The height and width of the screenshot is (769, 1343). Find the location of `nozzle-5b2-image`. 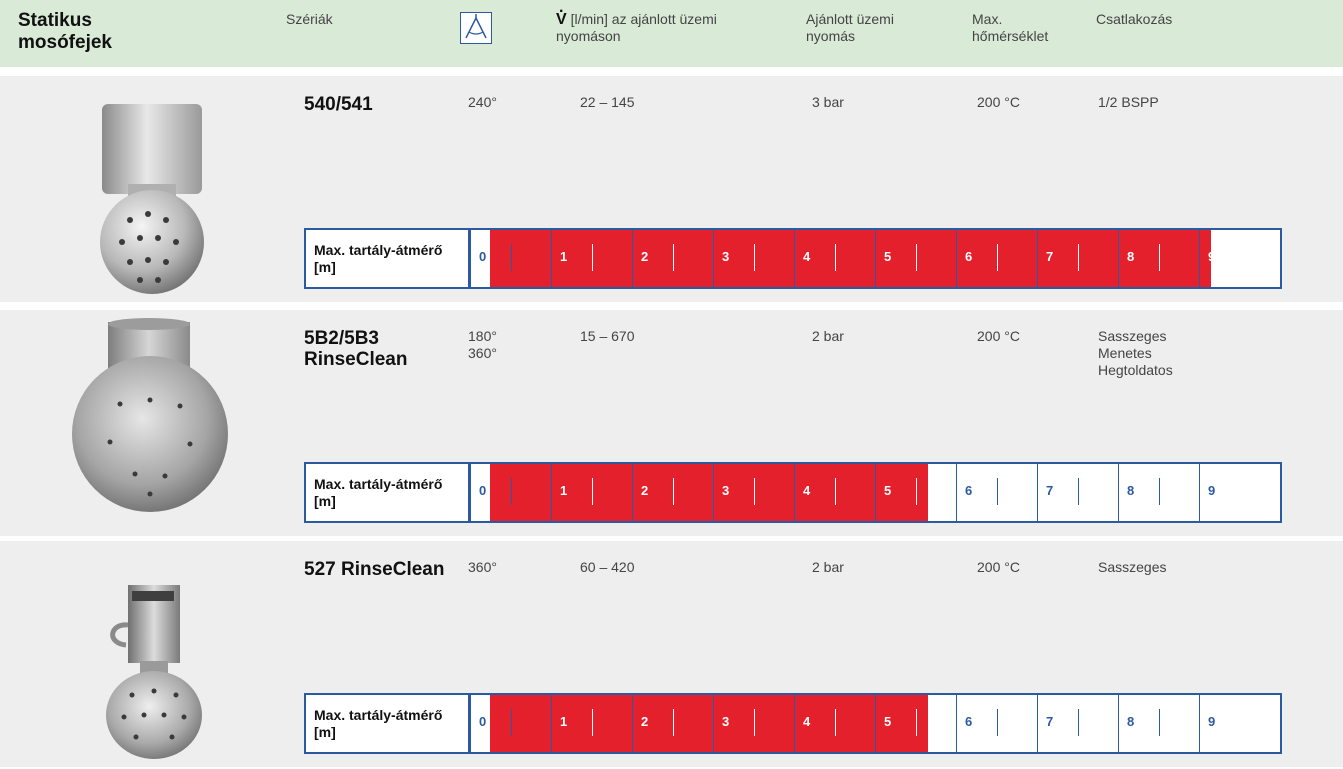

nozzle-5b2-image is located at coordinates (150, 422).